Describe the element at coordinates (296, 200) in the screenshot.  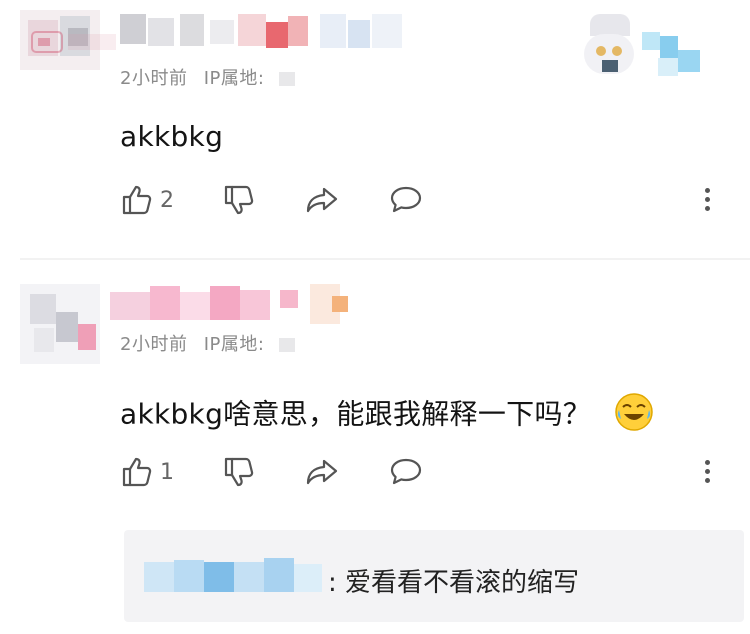
I see `comment-actions: 2` at that location.